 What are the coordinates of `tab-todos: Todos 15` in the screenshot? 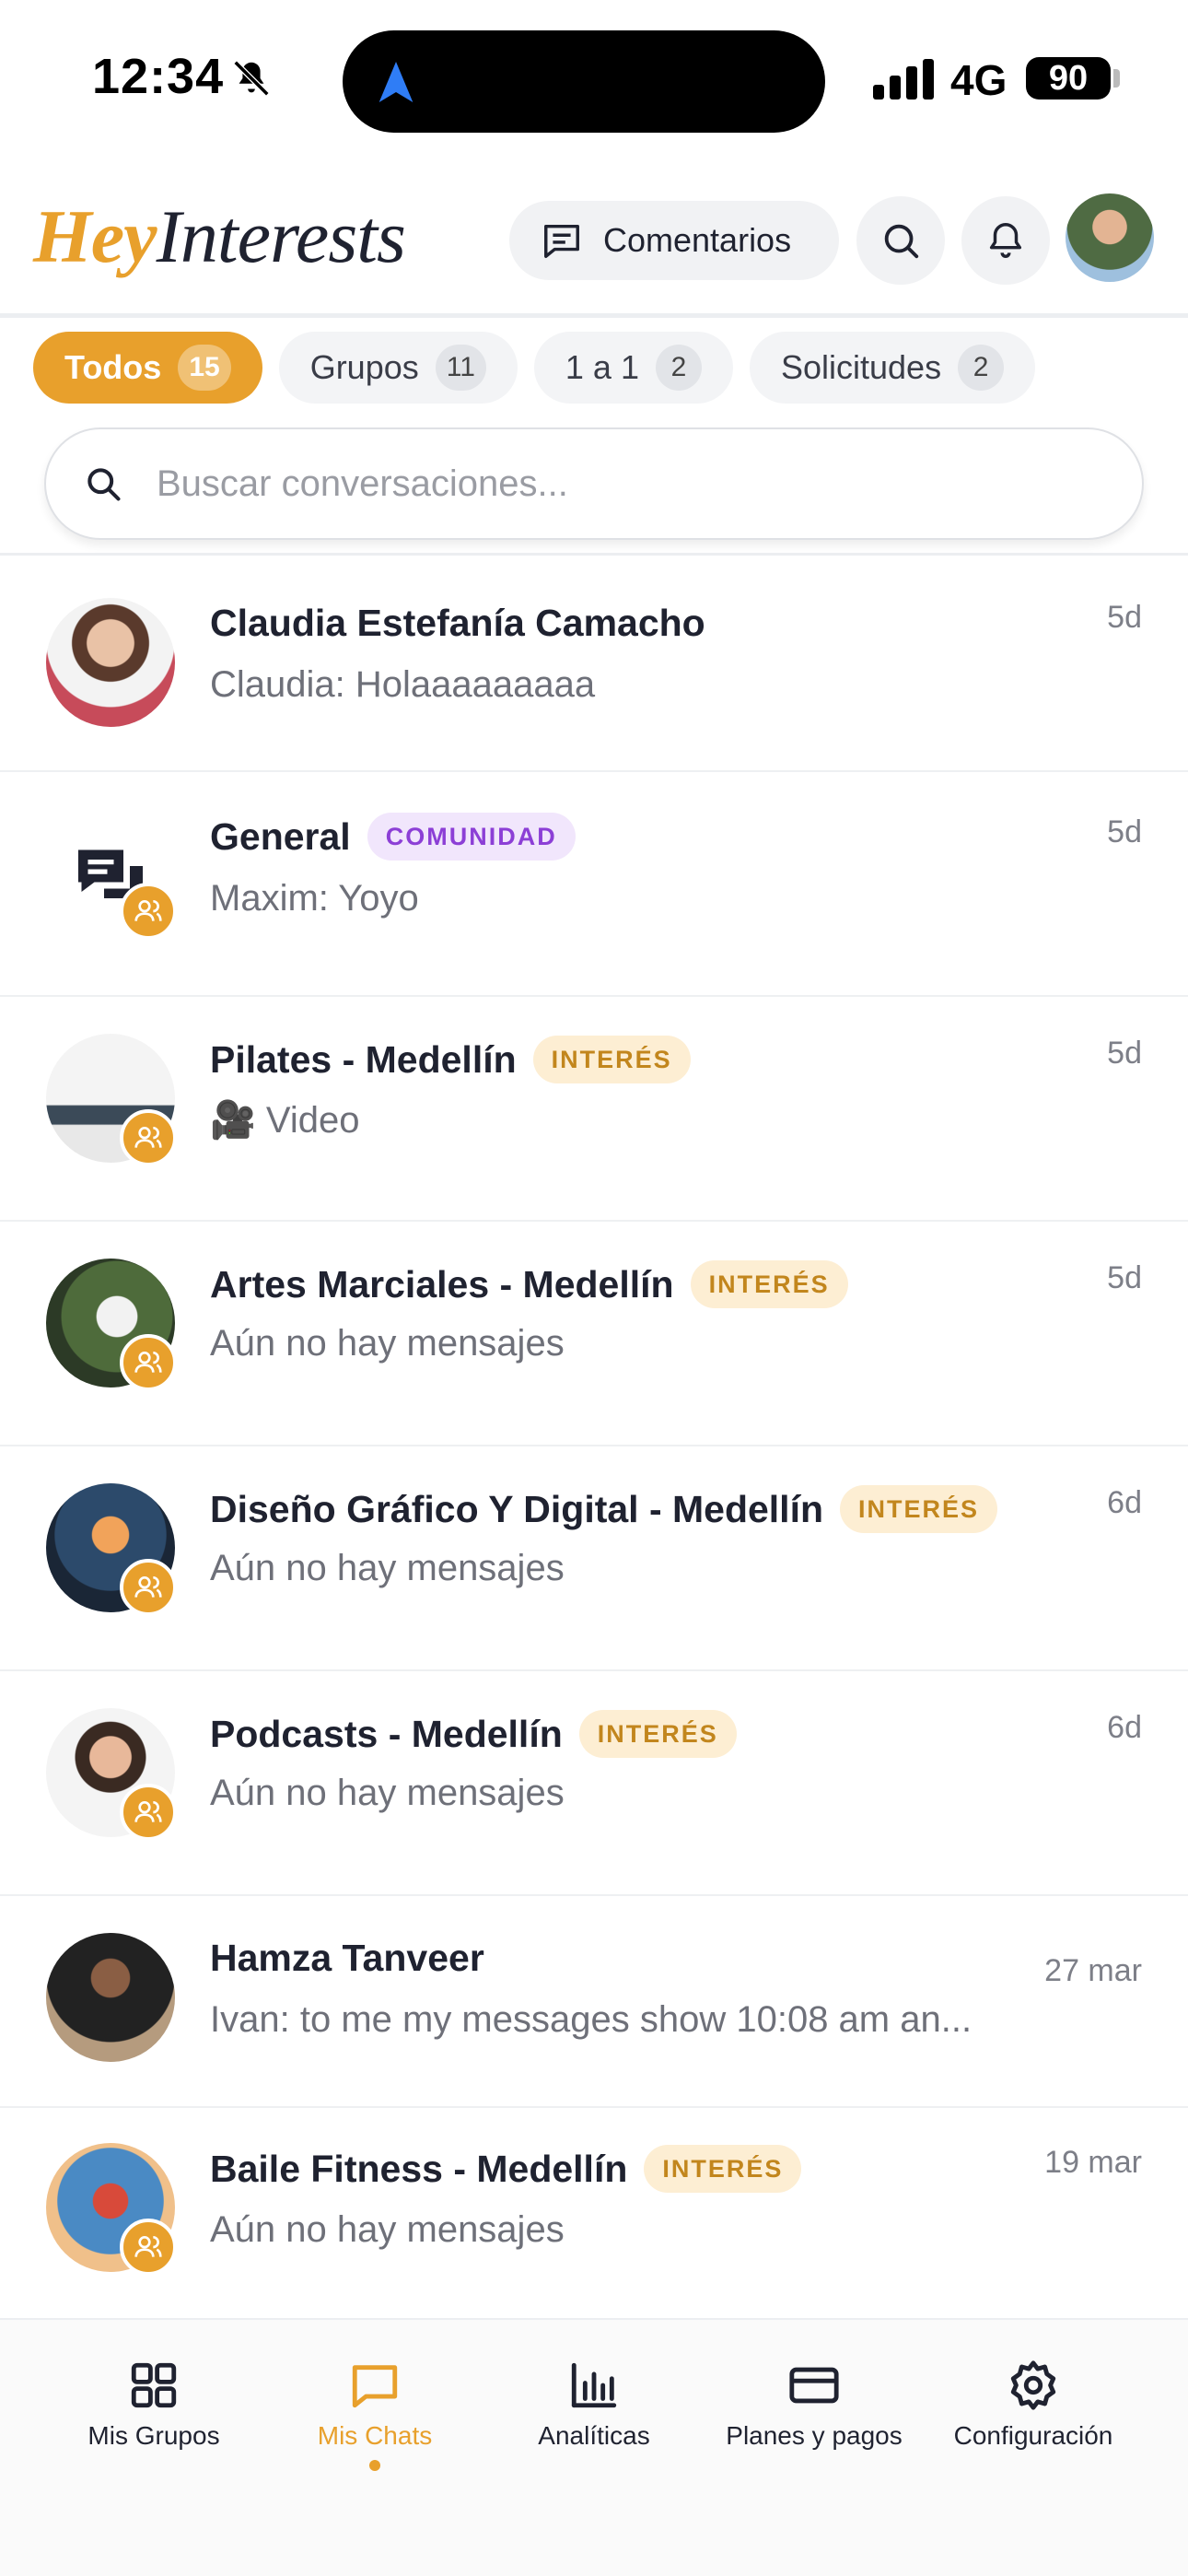 It's located at (147, 368).